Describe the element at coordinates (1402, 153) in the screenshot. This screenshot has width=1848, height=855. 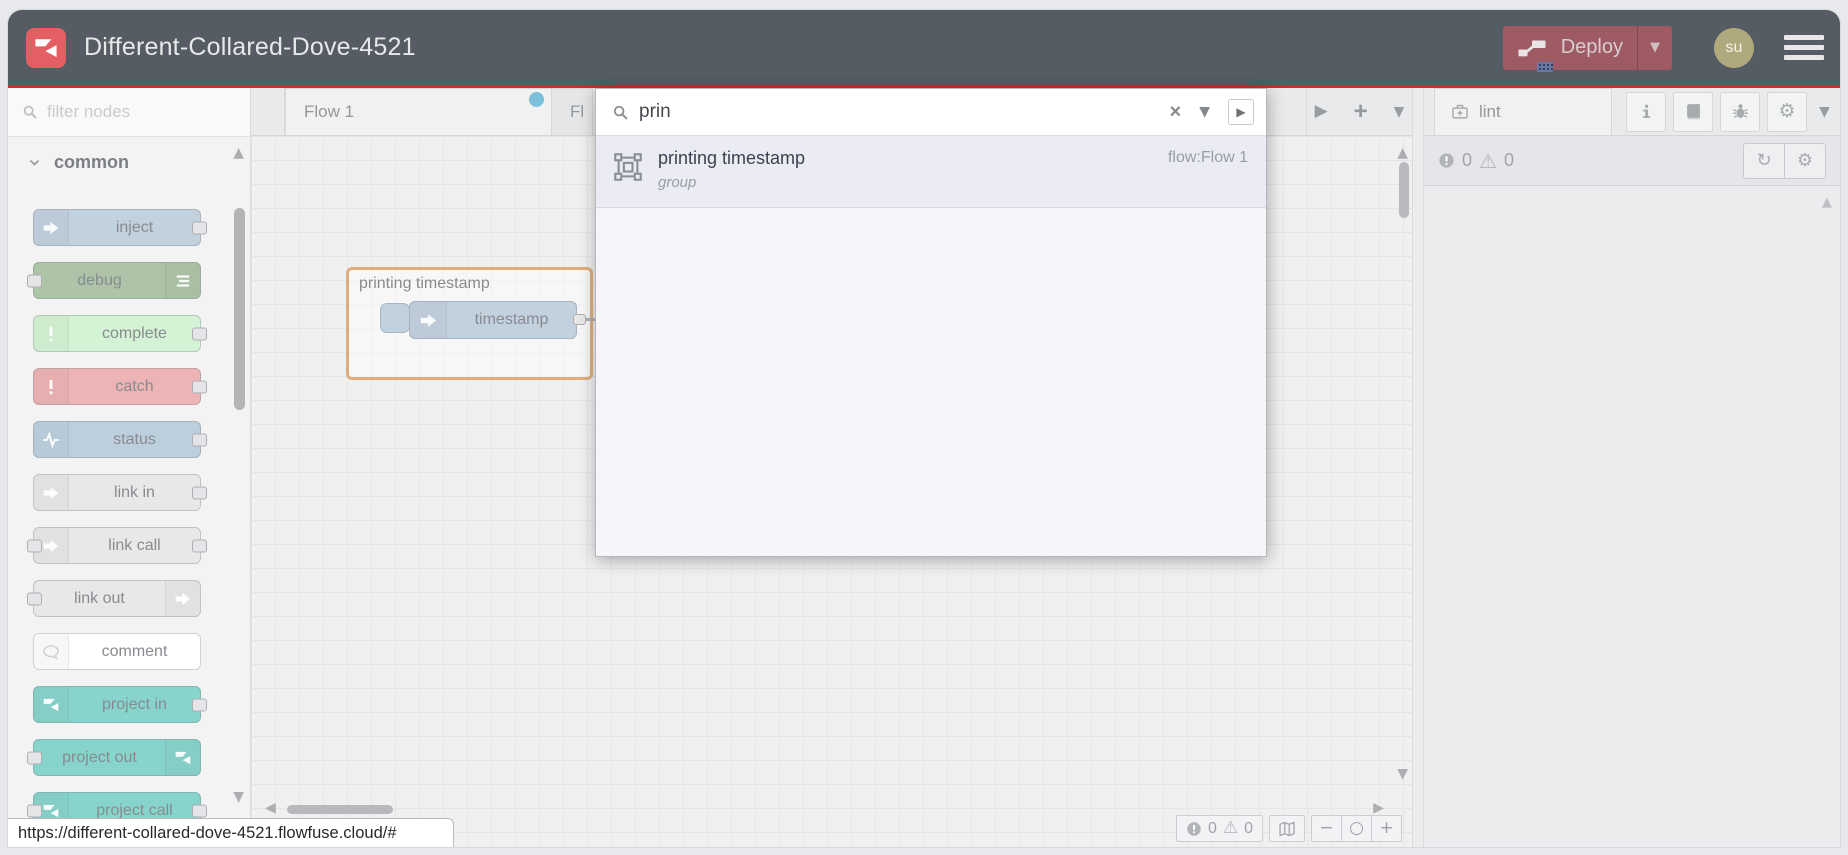
I see `canvas-scroll-up: ▲` at that location.